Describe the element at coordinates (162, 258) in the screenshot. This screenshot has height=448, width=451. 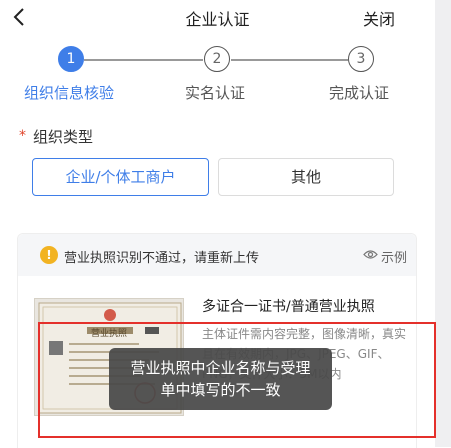
I see `alert-message: 营业执照识别不通过，请重新上传` at that location.